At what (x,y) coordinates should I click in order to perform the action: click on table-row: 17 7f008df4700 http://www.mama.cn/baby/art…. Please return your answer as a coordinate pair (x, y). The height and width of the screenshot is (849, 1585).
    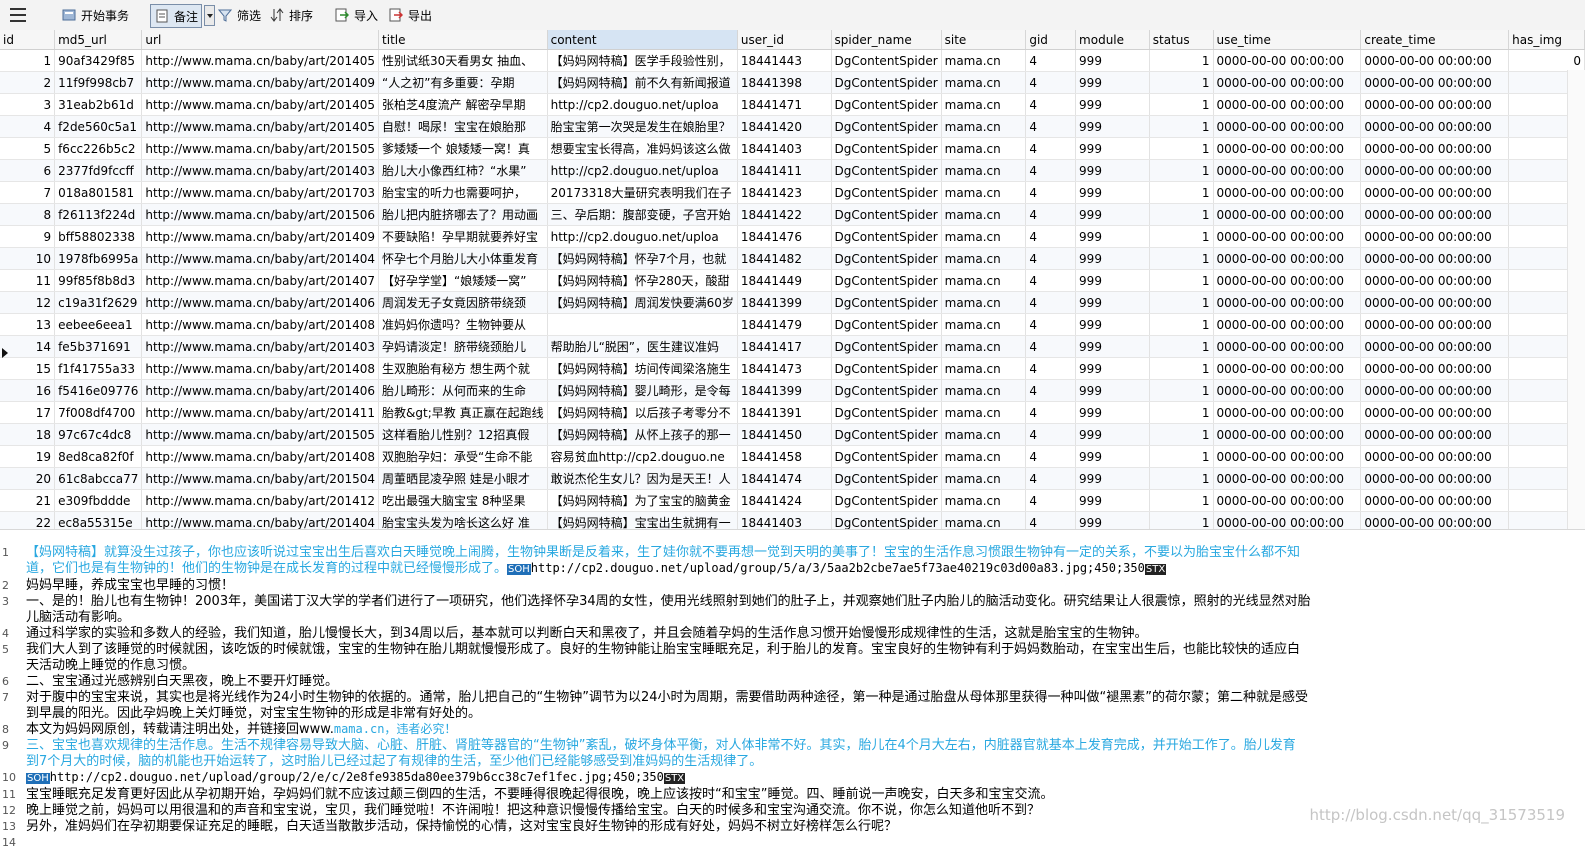
    Looking at the image, I should click on (792, 412).